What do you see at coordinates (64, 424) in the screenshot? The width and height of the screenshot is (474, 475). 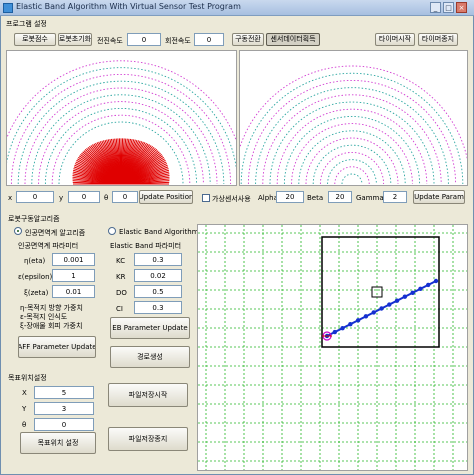 I see `target-theta-field: 0` at bounding box center [64, 424].